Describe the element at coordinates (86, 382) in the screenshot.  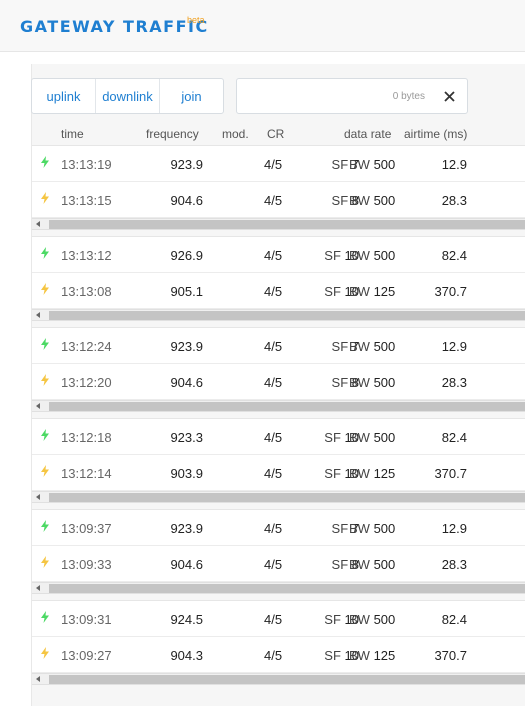
I see `row-time: 13:12:20` at that location.